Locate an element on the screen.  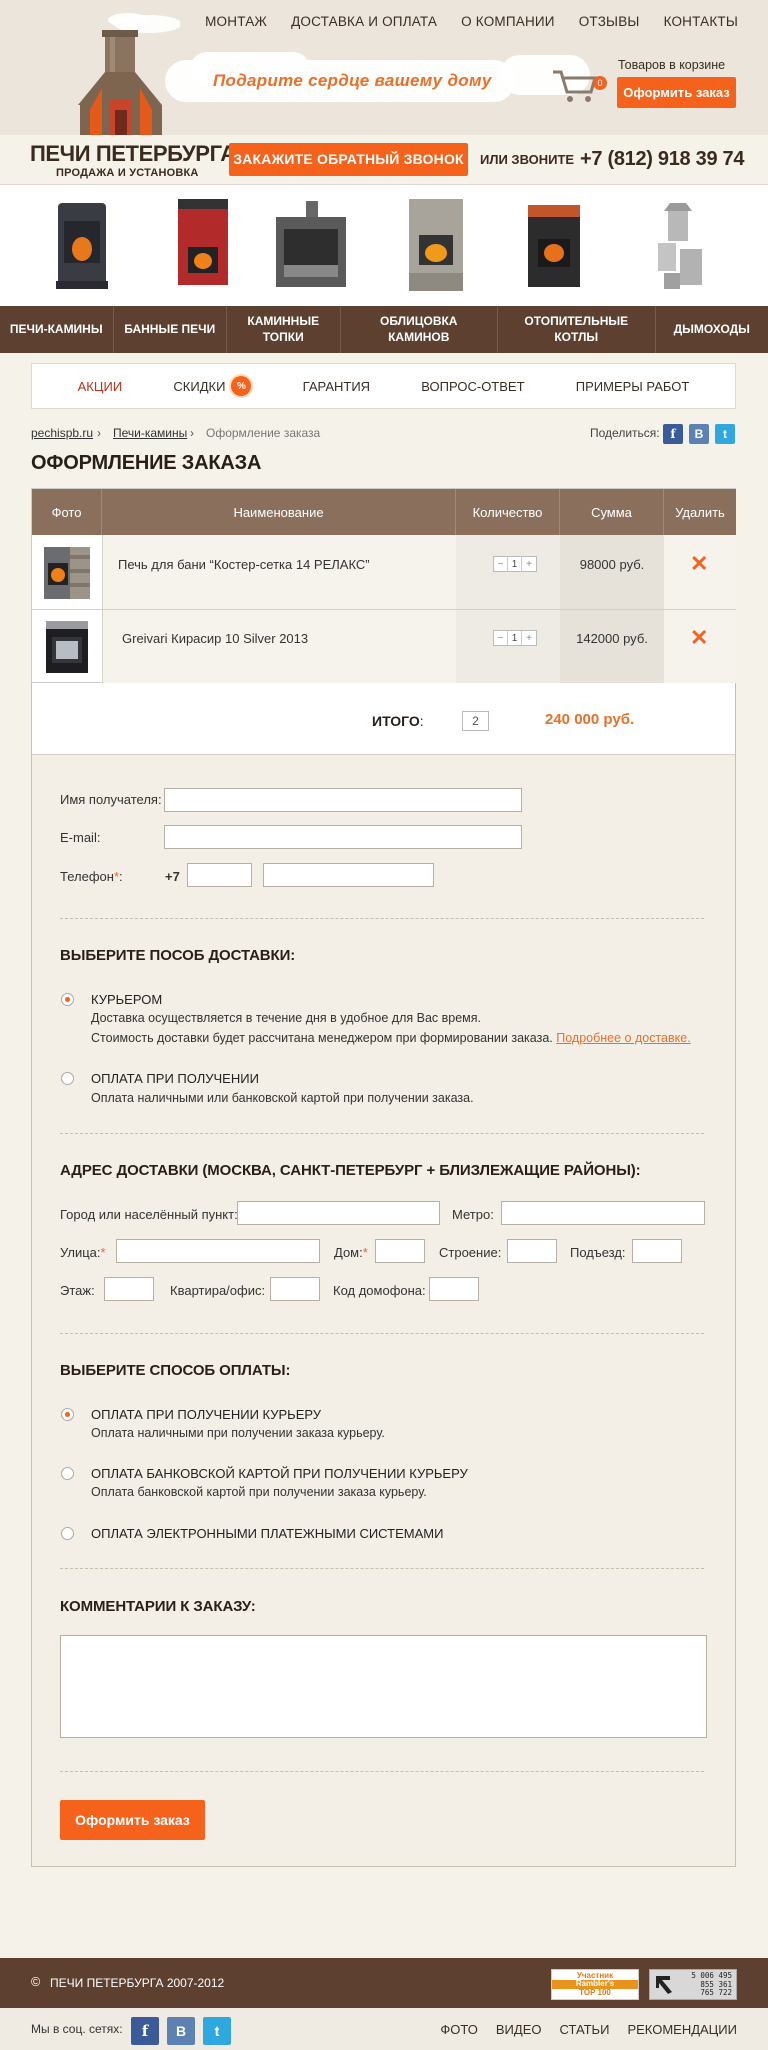
name-input is located at coordinates (343, 800).